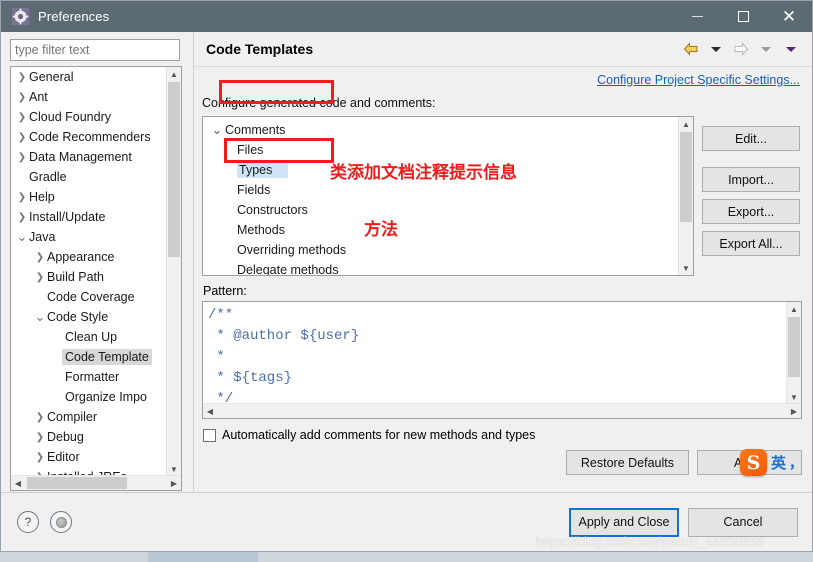 The image size is (813, 562). Describe the element at coordinates (95, 50) in the screenshot. I see `filter-input` at that location.